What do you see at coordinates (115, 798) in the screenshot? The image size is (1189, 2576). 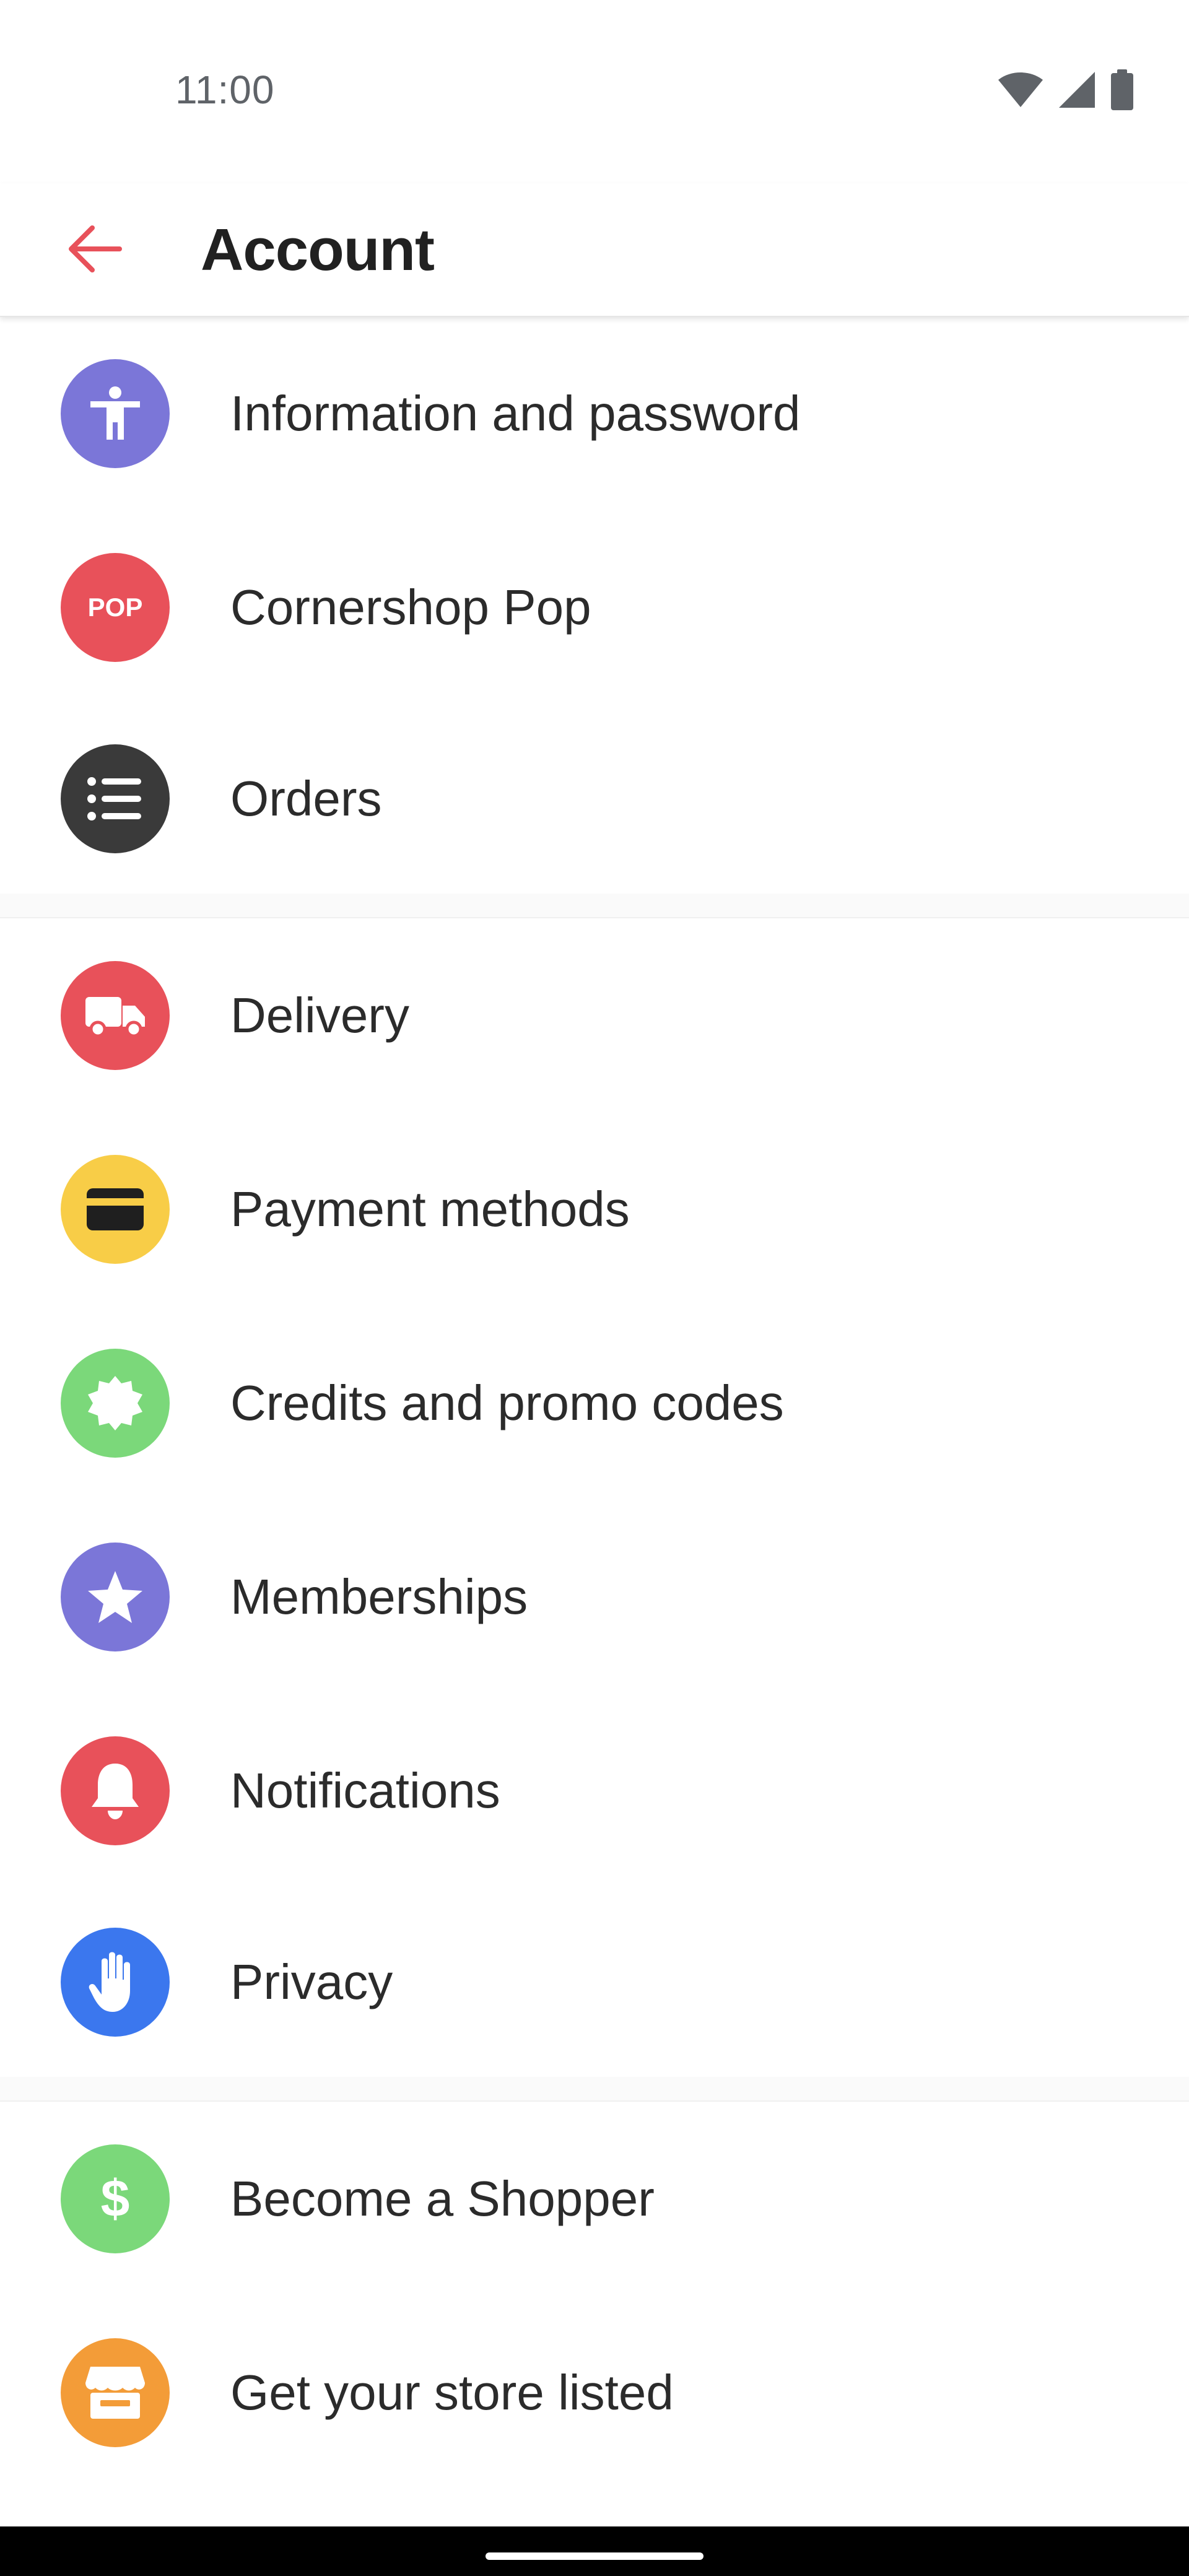 I see `list-icon` at bounding box center [115, 798].